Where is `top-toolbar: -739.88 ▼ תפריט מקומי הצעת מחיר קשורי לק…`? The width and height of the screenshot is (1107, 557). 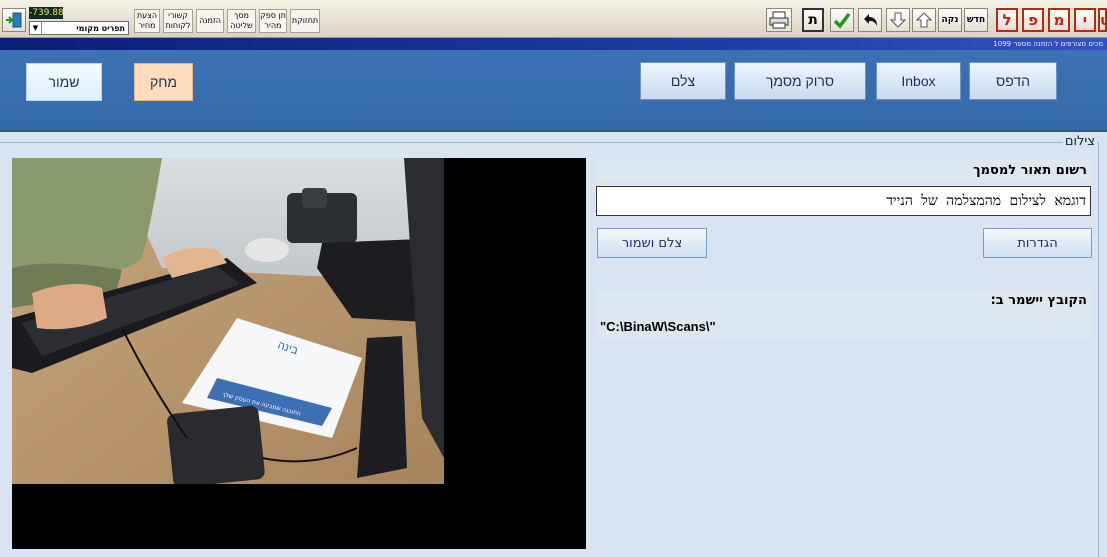 top-toolbar: -739.88 ▼ תפריט מקומי הצעת מחיר קשורי לק… is located at coordinates (553, 19).